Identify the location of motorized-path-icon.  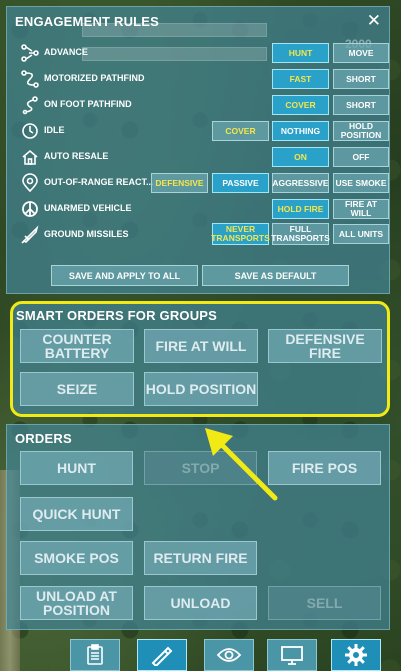
(30, 79).